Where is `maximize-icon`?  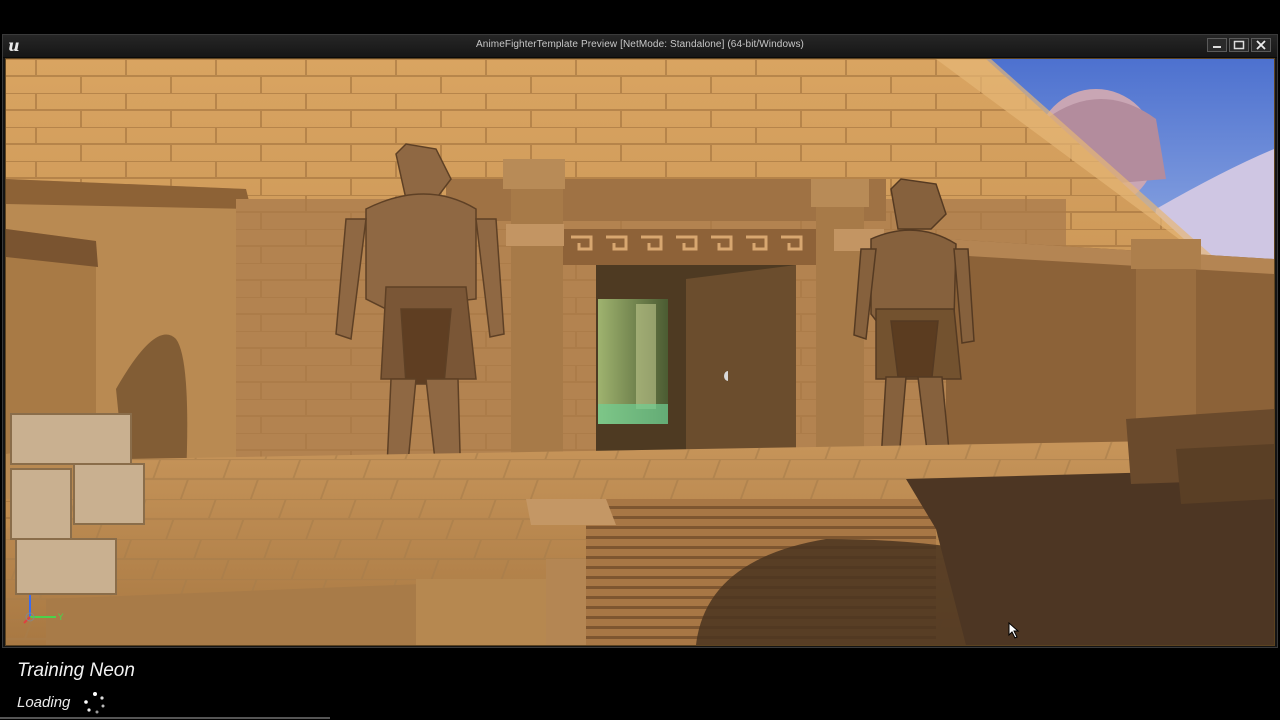 maximize-icon is located at coordinates (1239, 45).